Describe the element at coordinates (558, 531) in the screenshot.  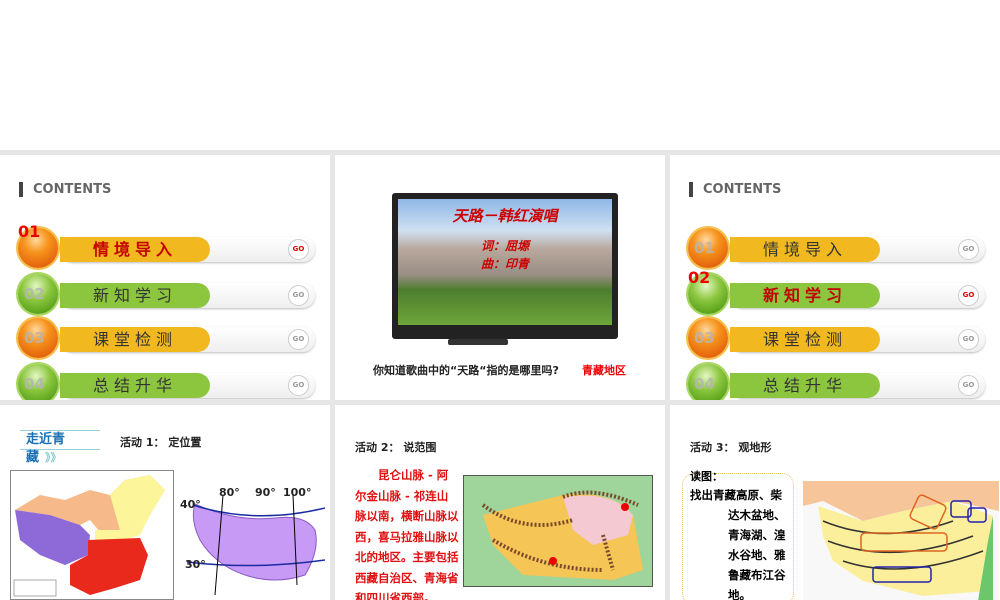
I see `qinghai-tibet-range-map` at that location.